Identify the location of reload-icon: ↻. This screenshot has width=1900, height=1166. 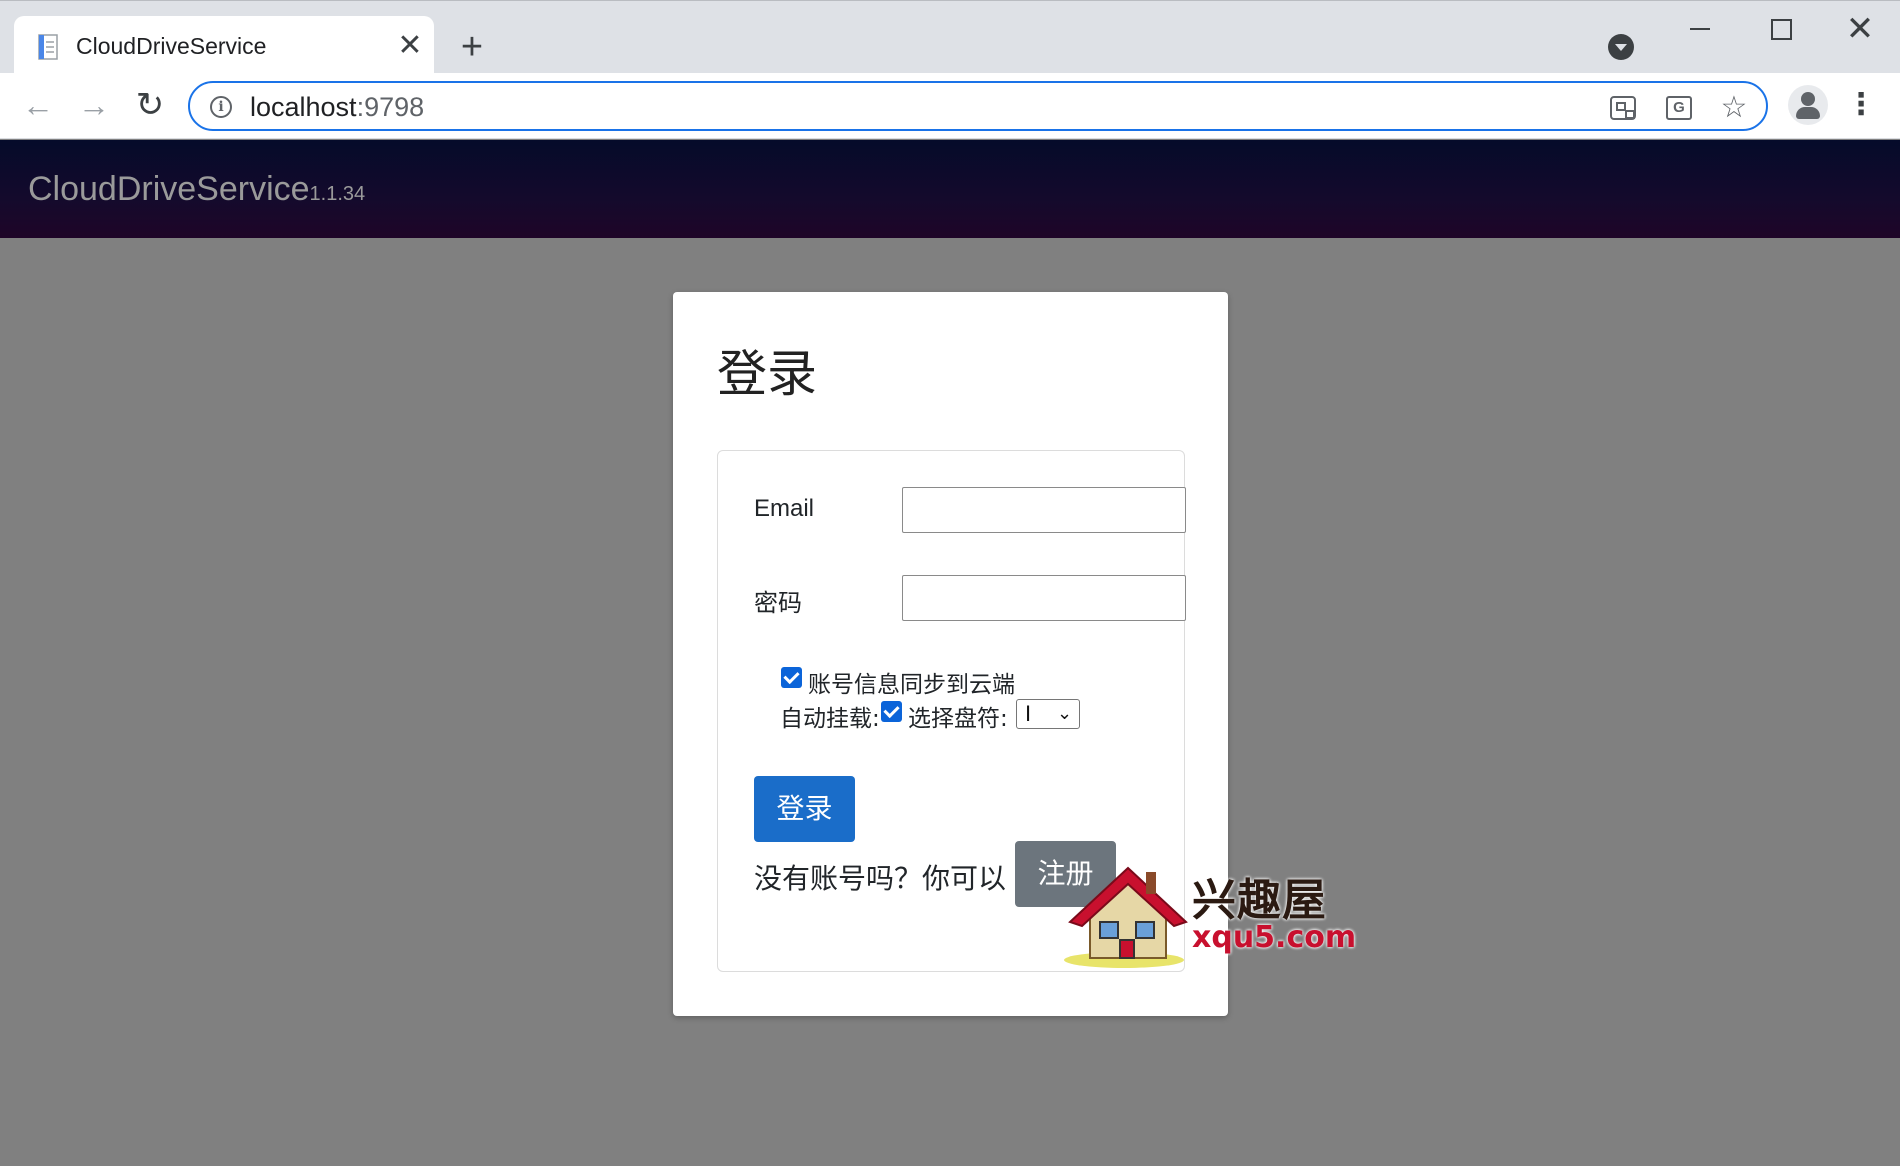
(150, 105).